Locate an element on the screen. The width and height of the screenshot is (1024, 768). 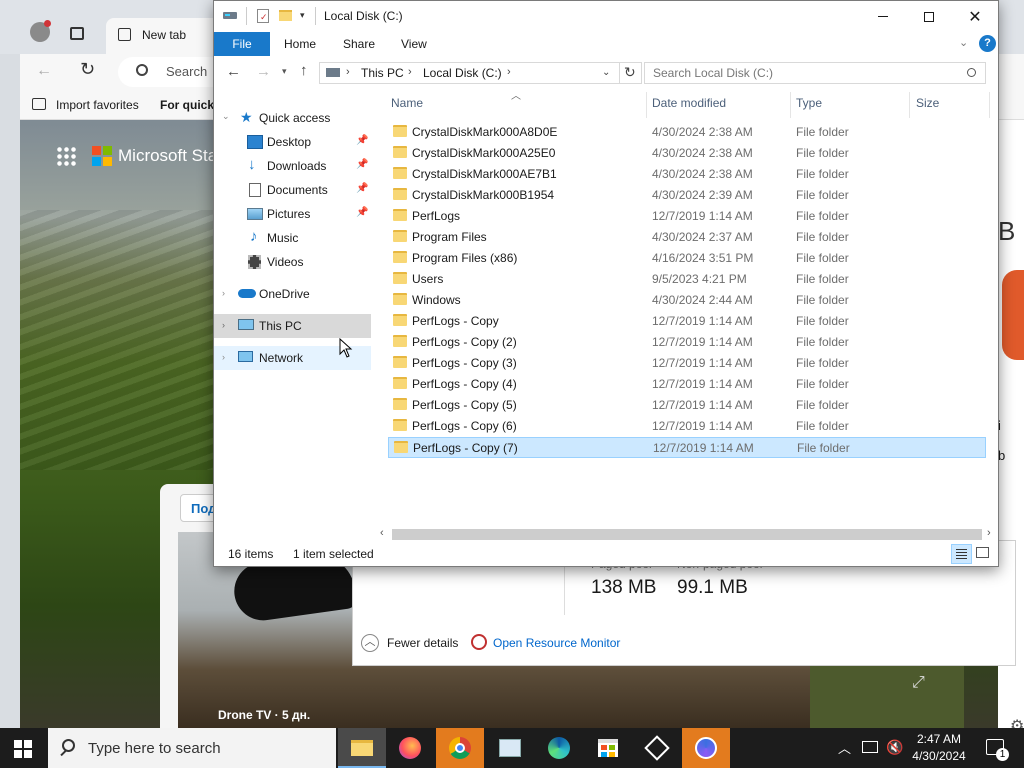
maximize-button is located at coordinates (929, 16).